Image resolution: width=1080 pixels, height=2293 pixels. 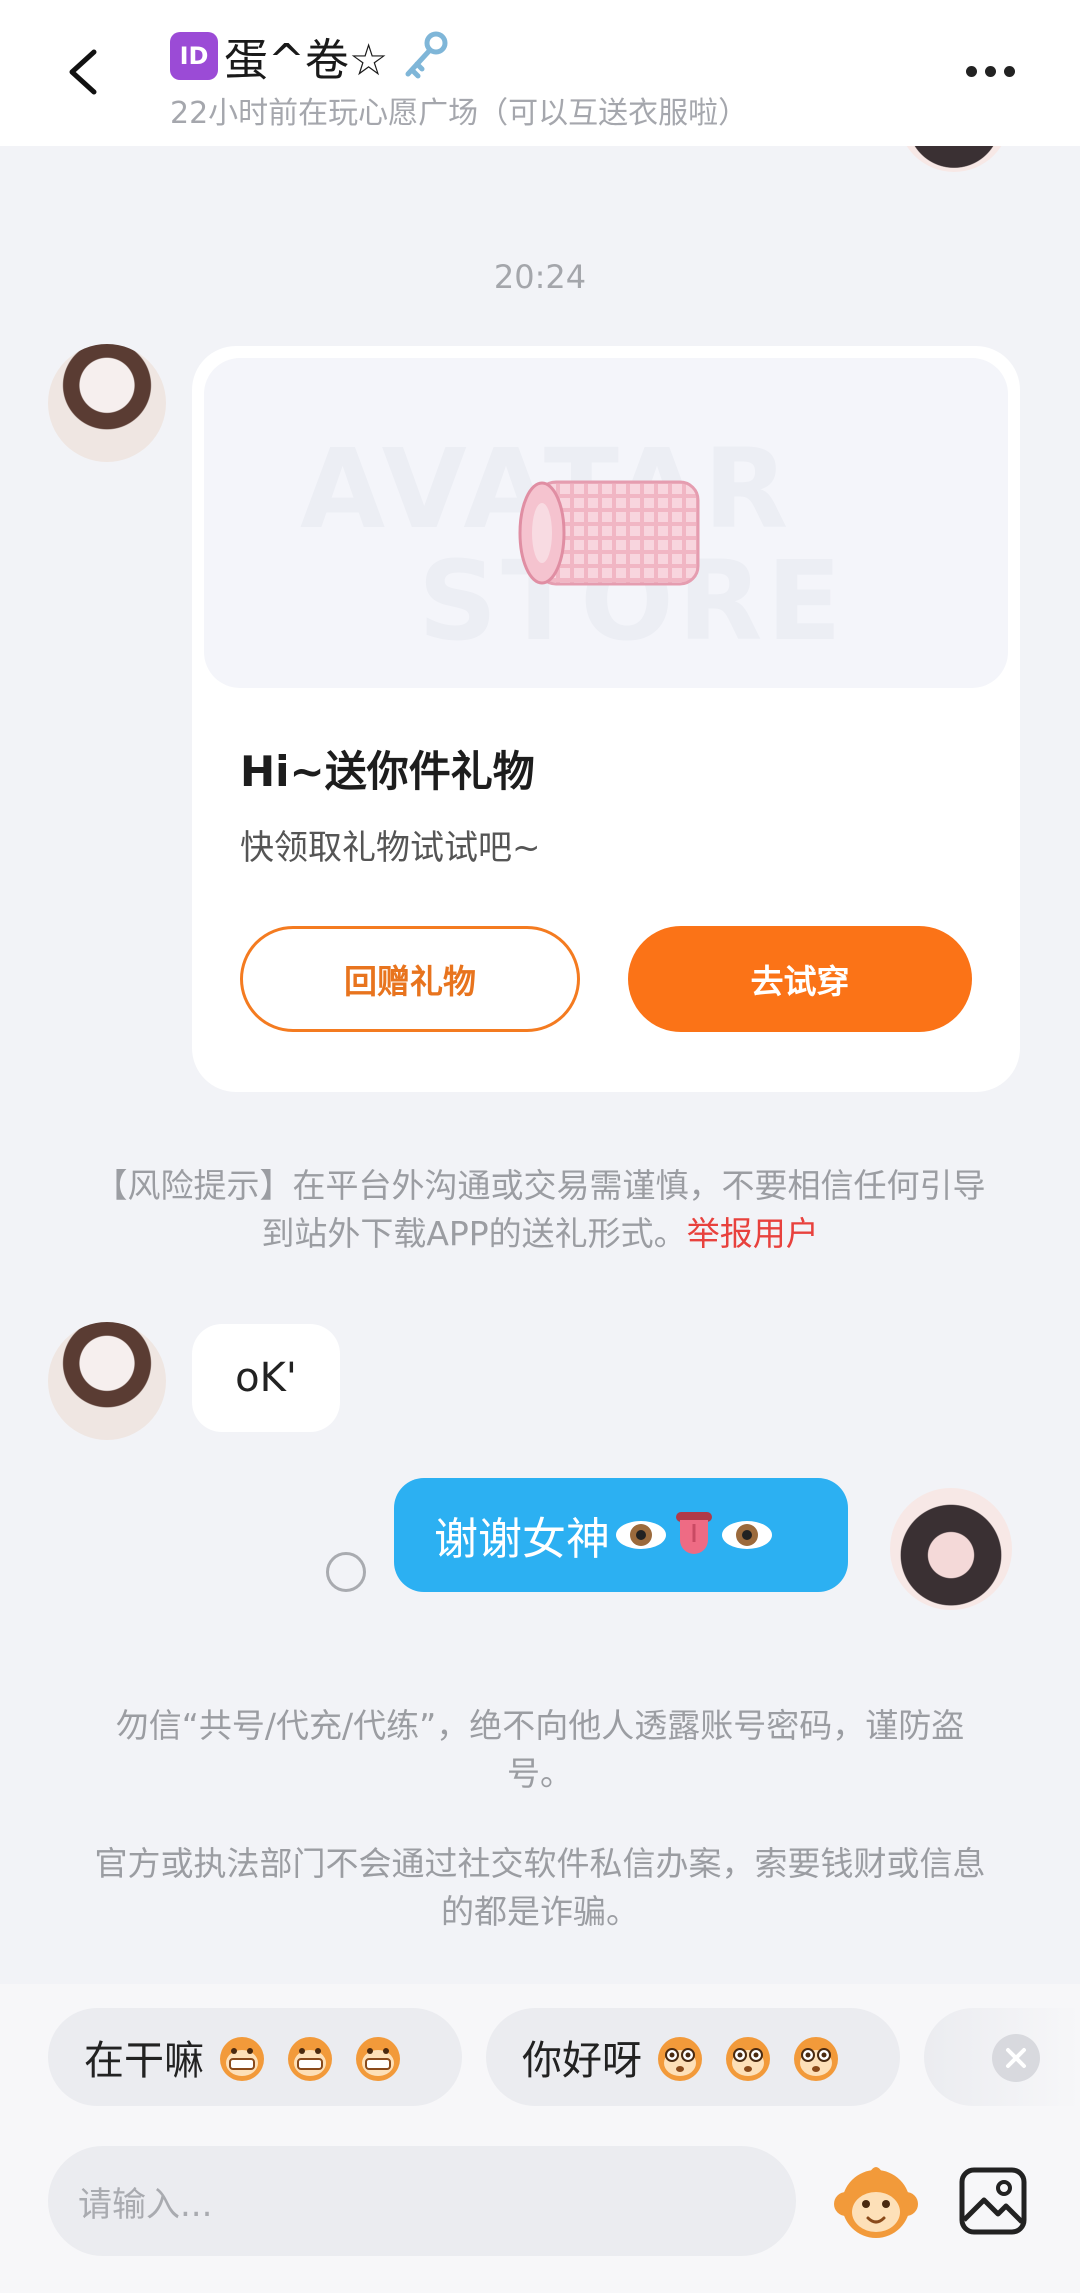 I want to click on outgoing-message-bubble: 谢谢女神, so click(x=621, y=1535).